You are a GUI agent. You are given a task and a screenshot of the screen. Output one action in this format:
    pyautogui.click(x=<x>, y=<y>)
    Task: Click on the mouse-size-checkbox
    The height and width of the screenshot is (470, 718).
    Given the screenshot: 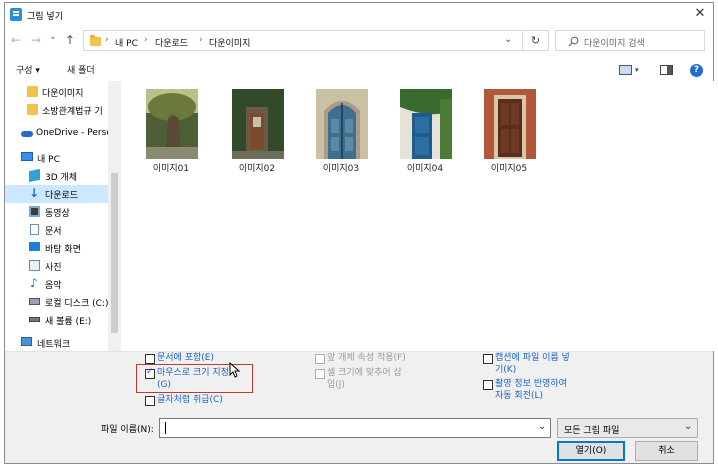 What is the action you would take?
    pyautogui.click(x=150, y=373)
    